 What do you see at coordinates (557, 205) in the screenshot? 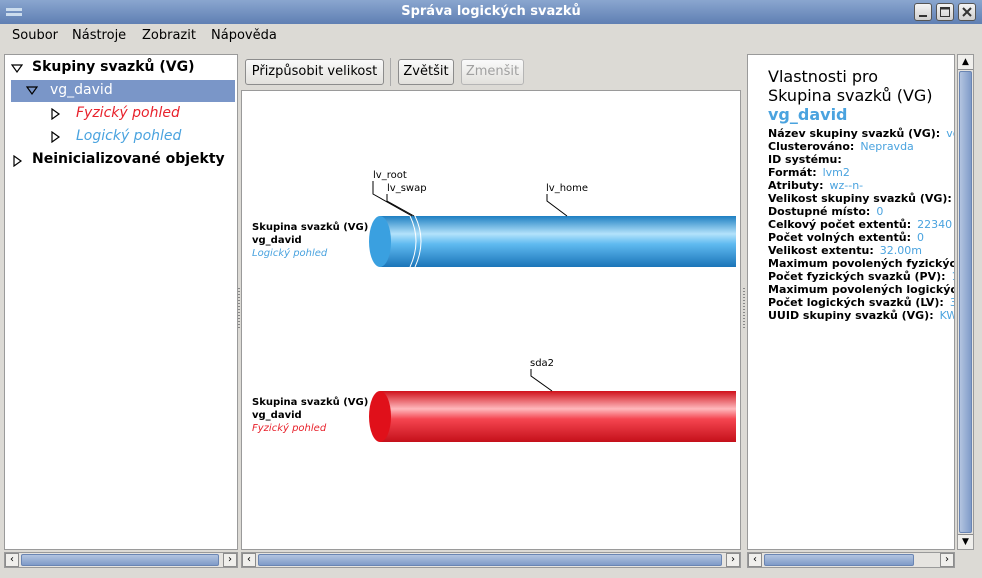
I see `lv-home-leader` at bounding box center [557, 205].